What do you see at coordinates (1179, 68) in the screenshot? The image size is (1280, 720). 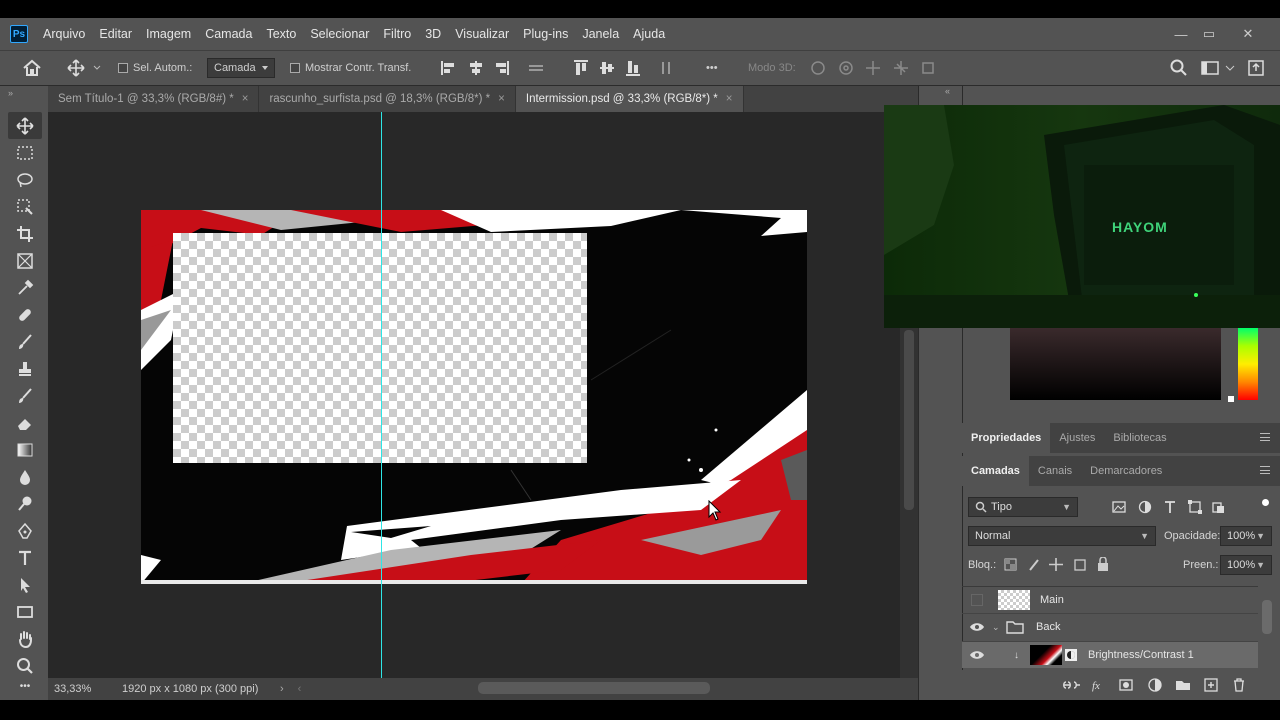 I see `search-icon` at bounding box center [1179, 68].